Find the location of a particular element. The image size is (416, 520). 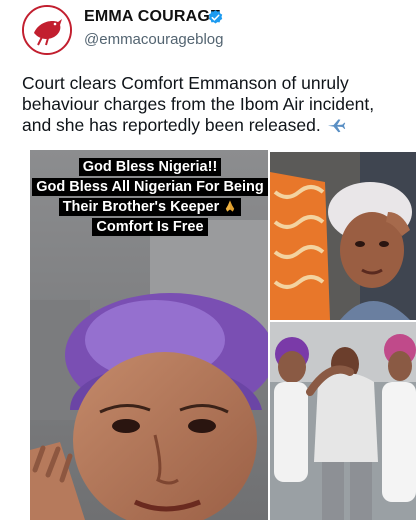

caption-line-3-wrap: Their Brother's Keeper is located at coordinates (150, 207).